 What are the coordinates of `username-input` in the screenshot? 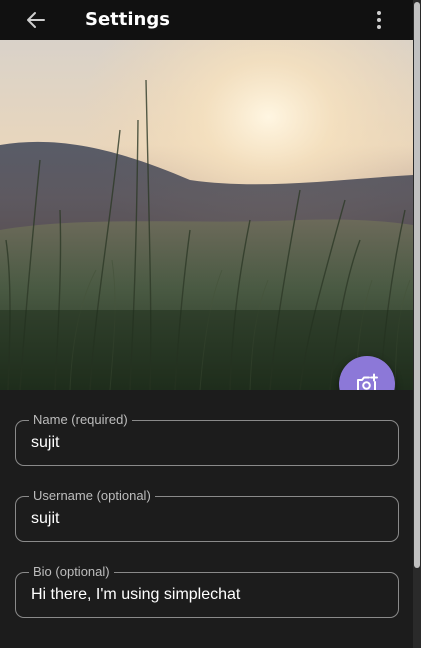 It's located at (206, 519).